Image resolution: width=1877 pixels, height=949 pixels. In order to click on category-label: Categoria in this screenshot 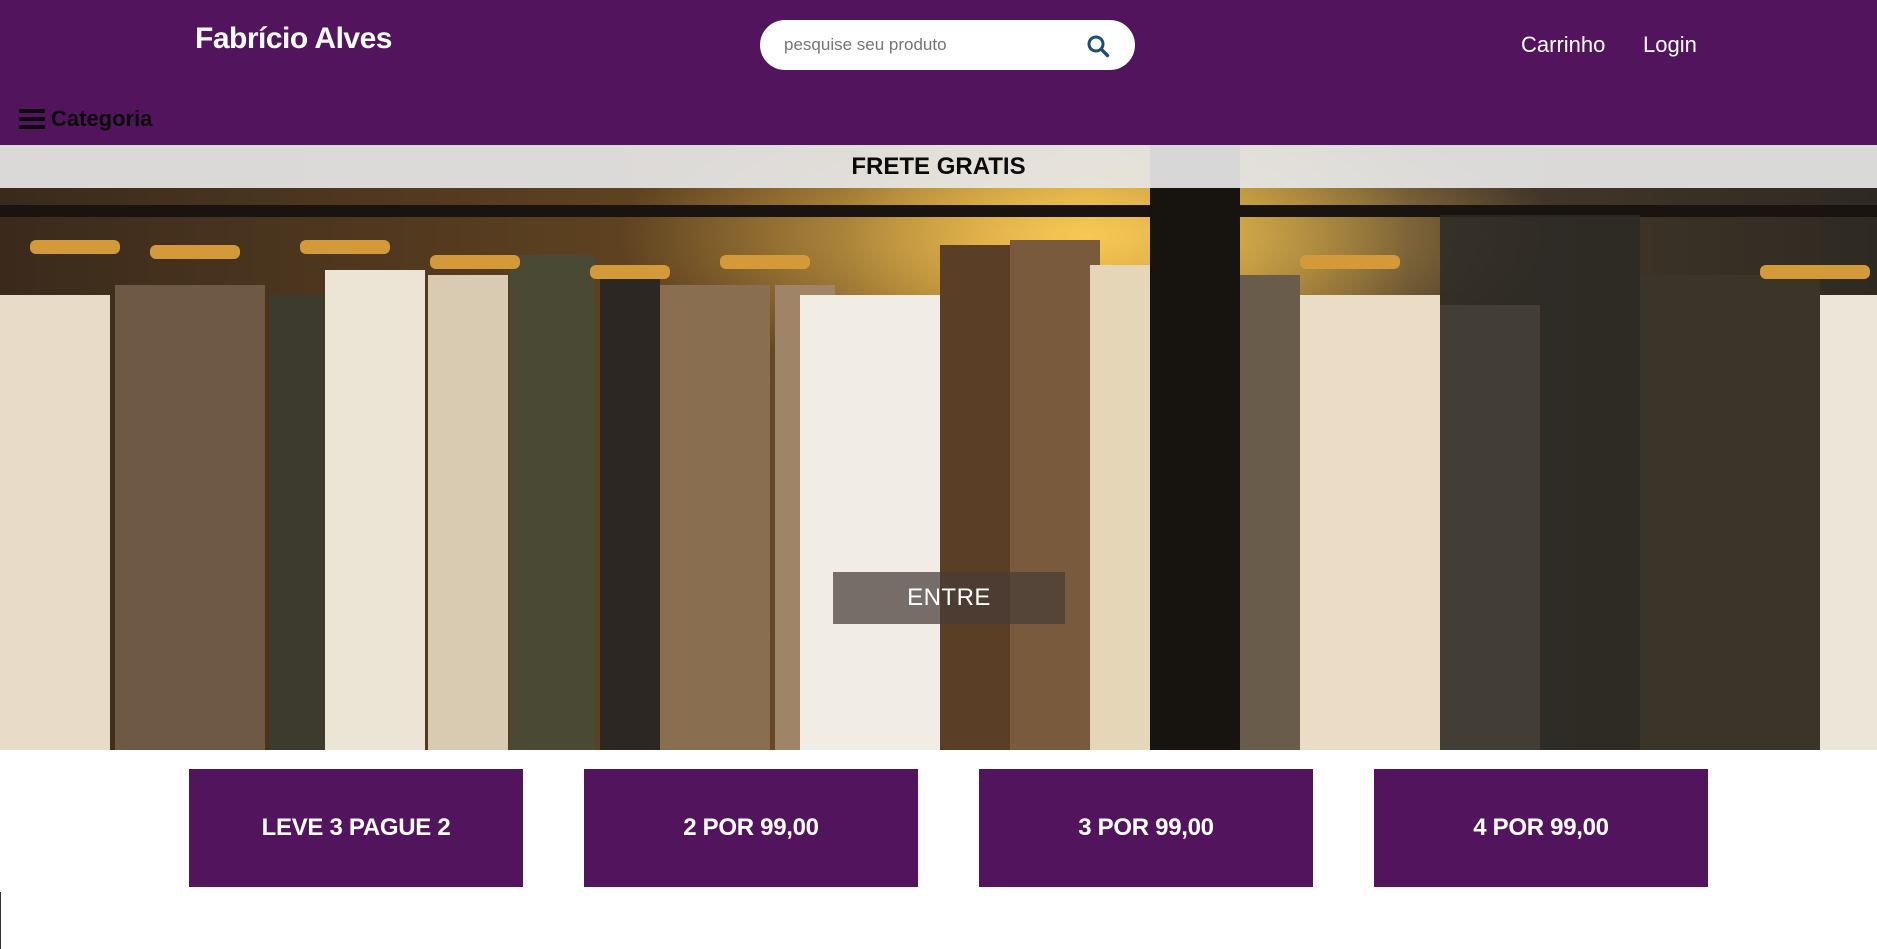, I will do `click(102, 118)`.